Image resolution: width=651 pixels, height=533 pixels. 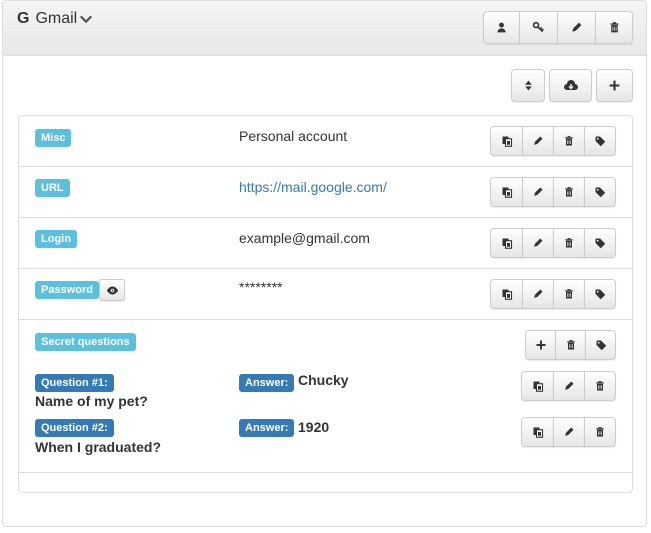 I want to click on question-text: When I graduated?, so click(x=98, y=447).